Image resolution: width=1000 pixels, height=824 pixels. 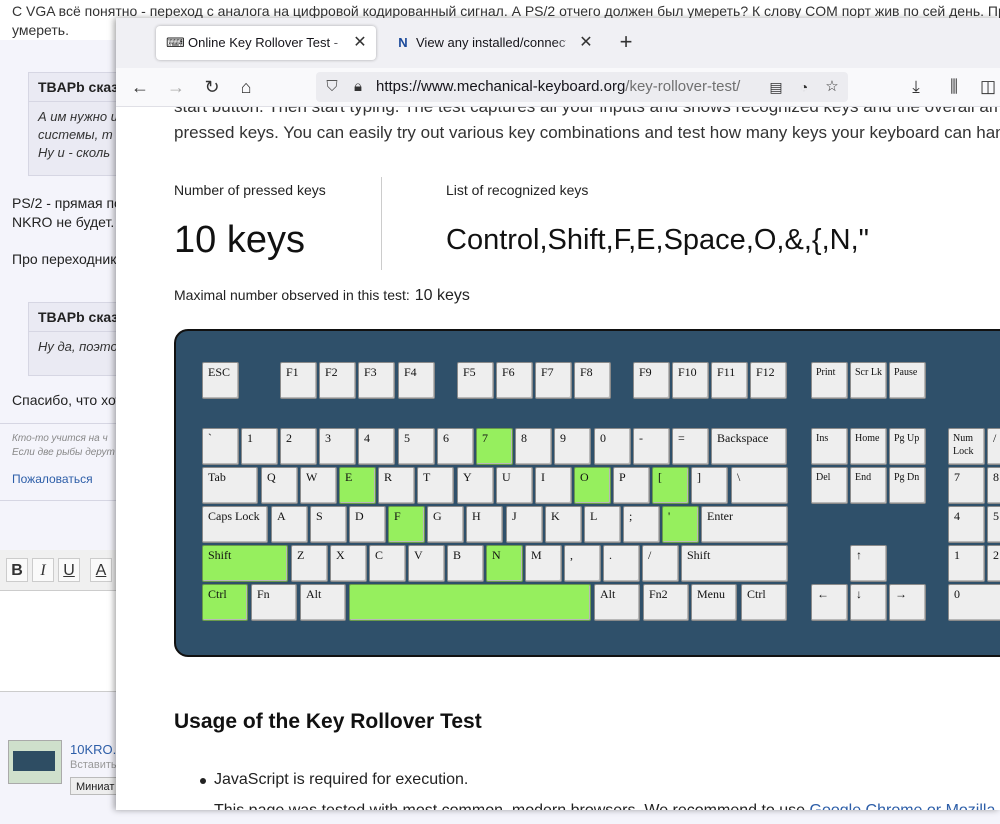 I want to click on italic-button: I, so click(x=43, y=570).